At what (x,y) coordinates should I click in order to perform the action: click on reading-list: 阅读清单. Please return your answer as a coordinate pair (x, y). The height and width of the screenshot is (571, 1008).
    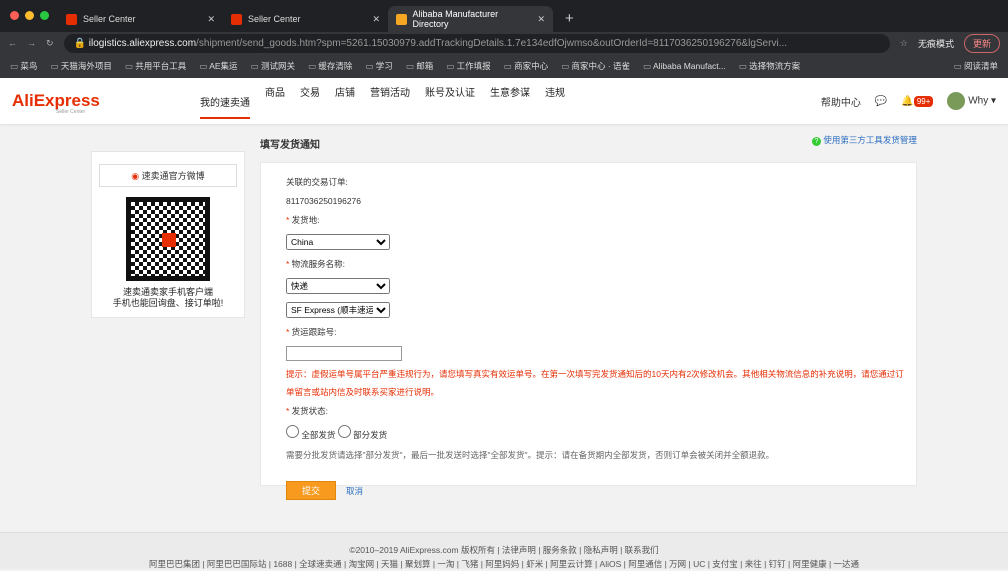
    Looking at the image, I should click on (976, 66).